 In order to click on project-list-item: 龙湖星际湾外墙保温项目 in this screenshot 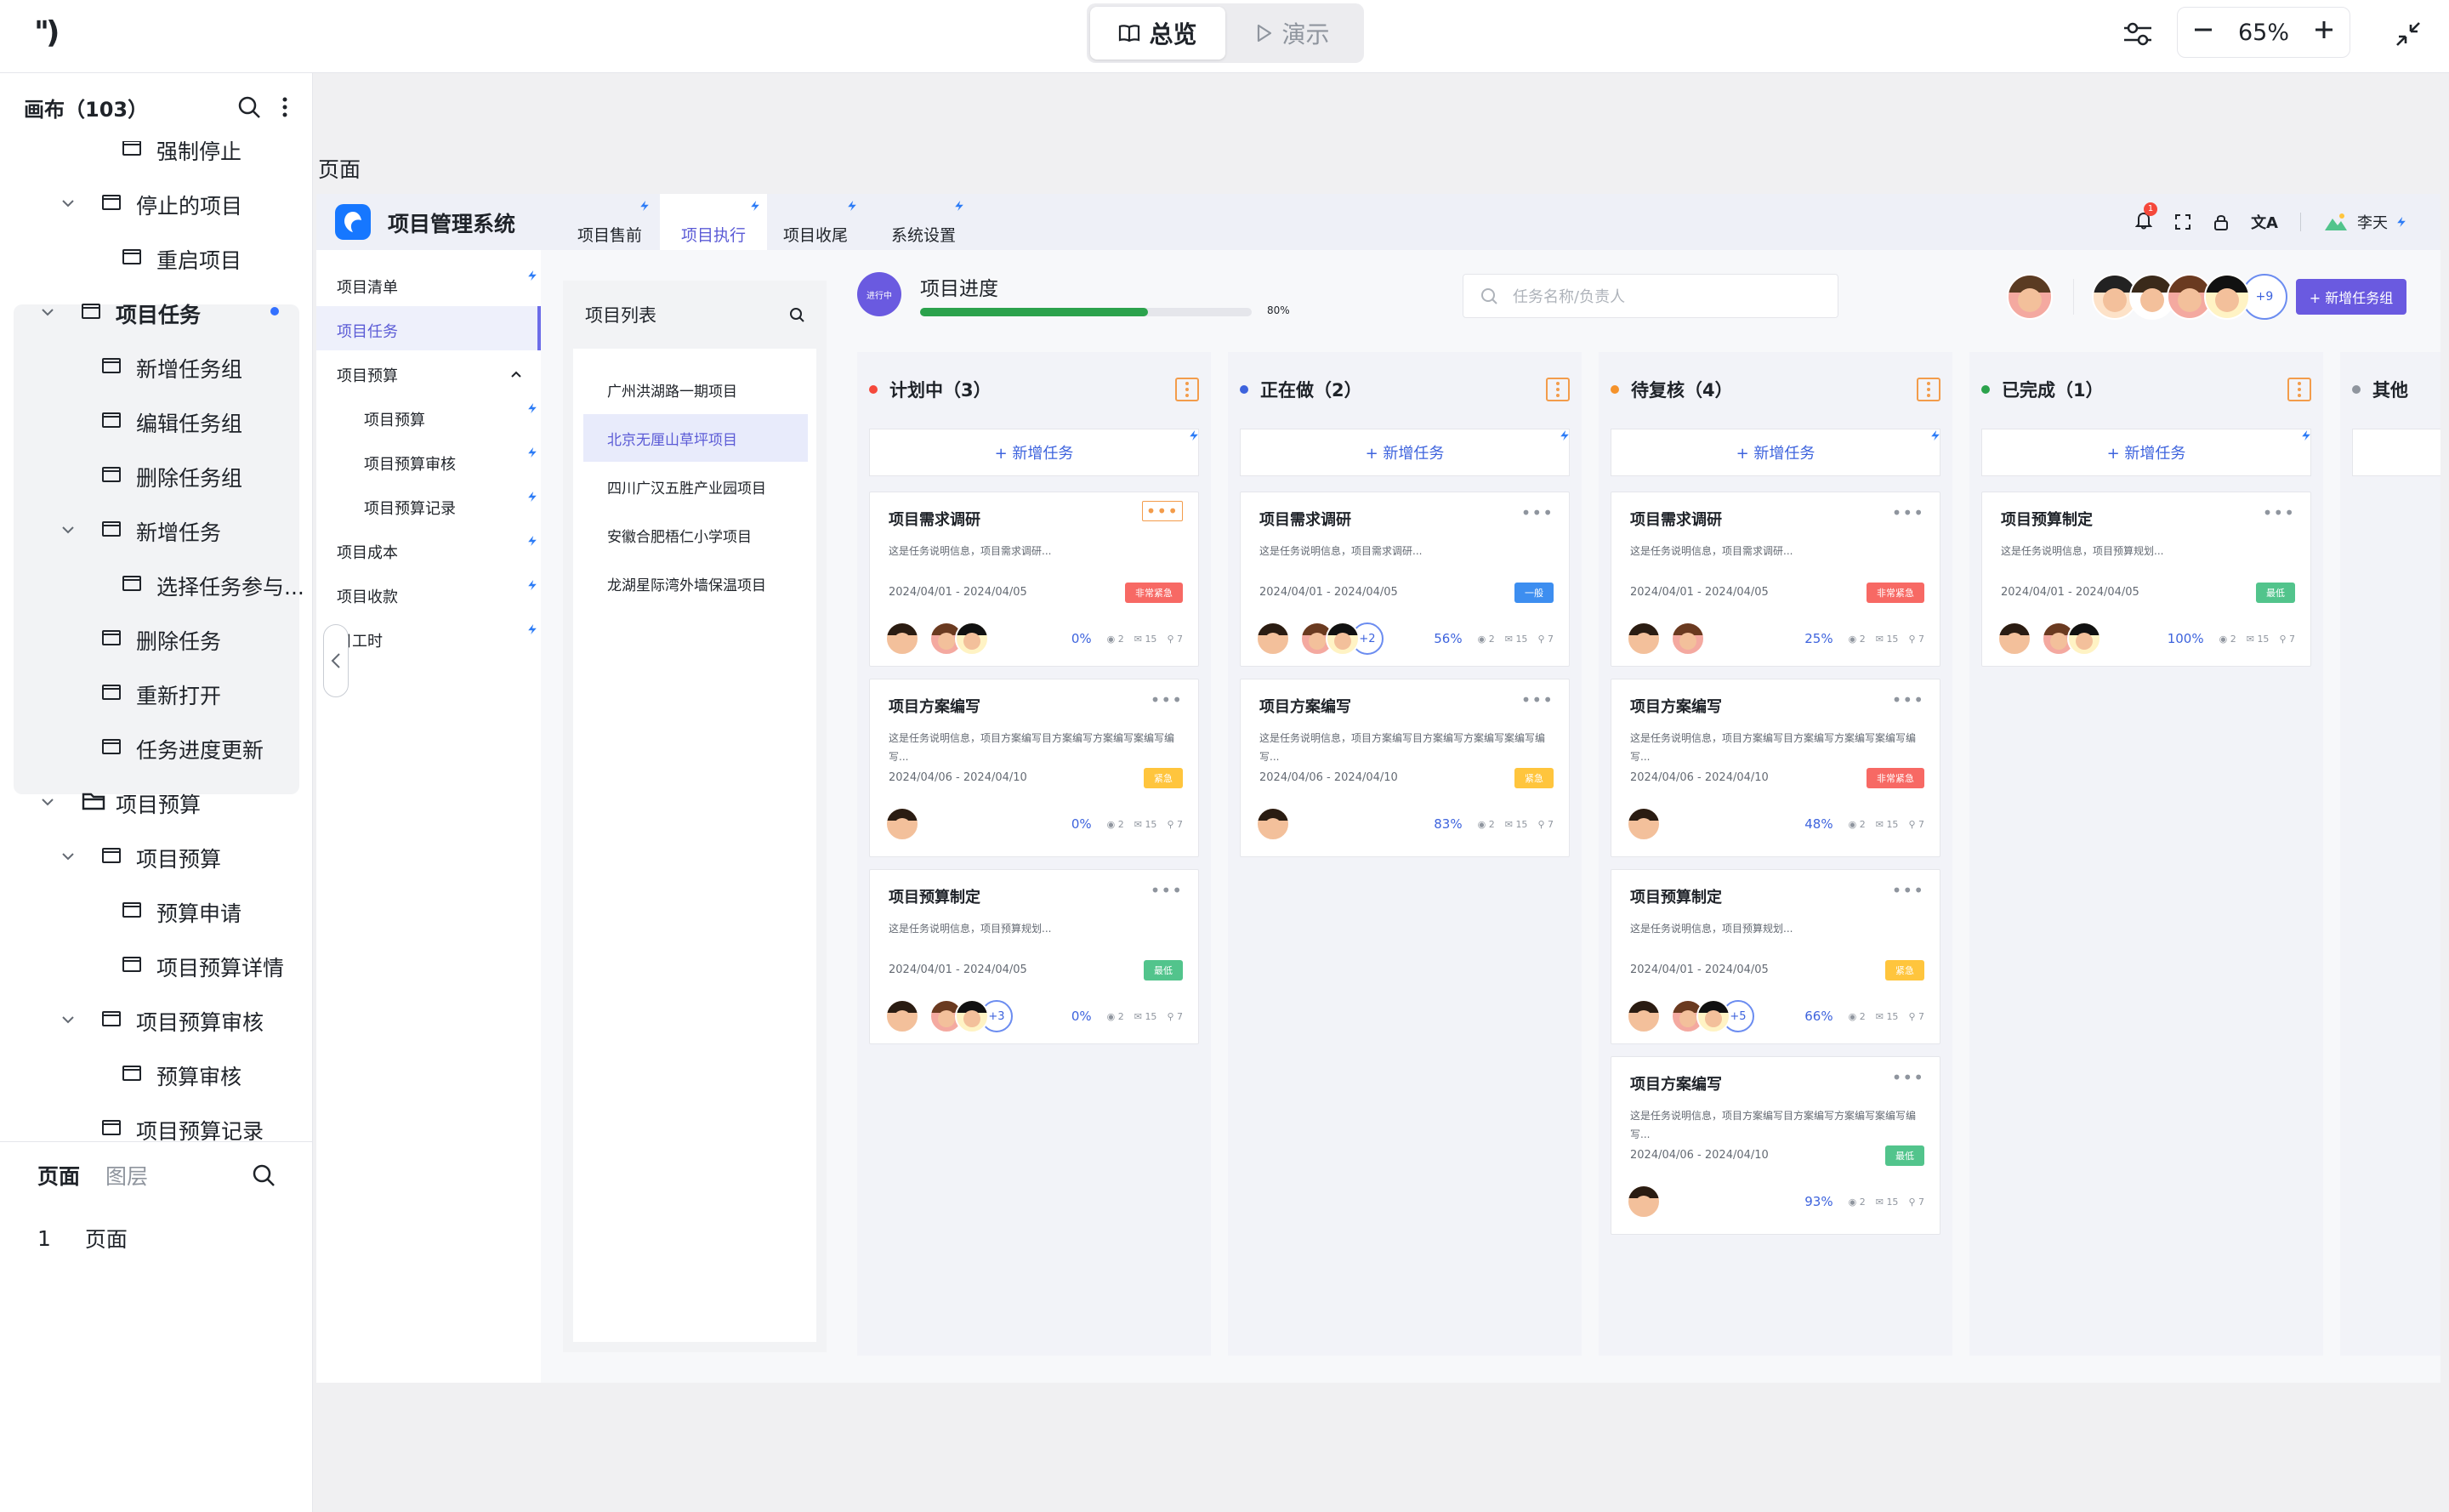, I will do `click(695, 583)`.